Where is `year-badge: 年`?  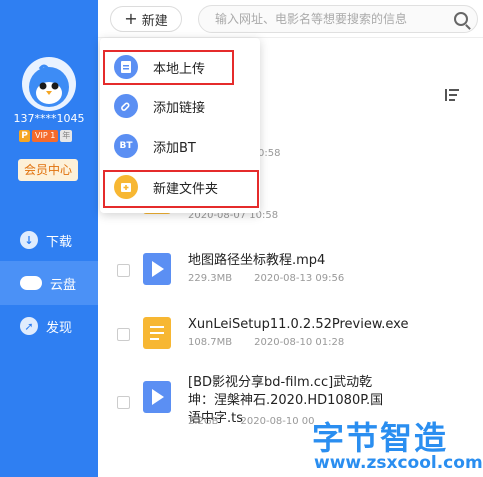
year-badge: 年 is located at coordinates (66, 136).